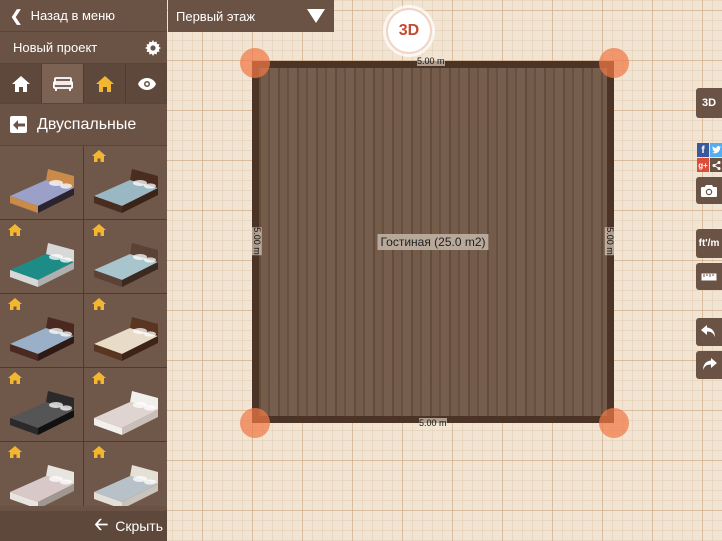 The image size is (722, 541). I want to click on home-premium-icon, so click(104, 83).